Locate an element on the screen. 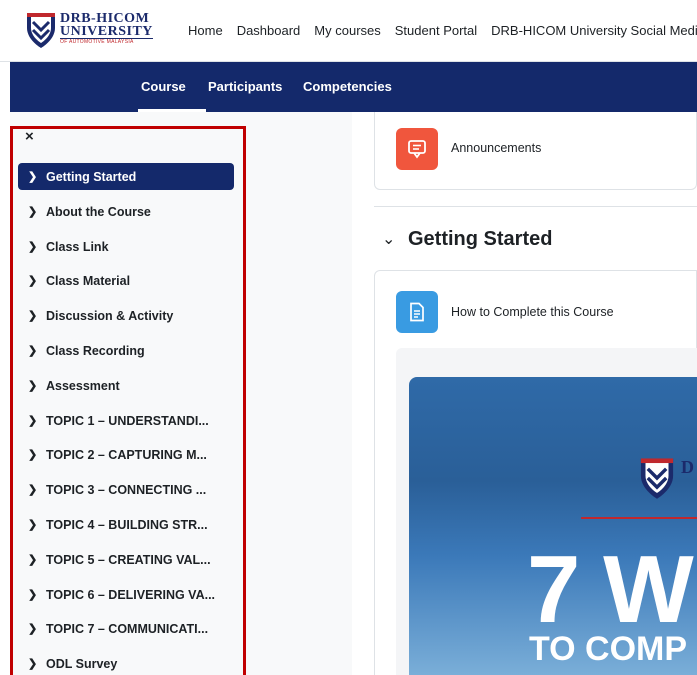 This screenshot has height=675, width=697. course-index-item-label: About the Course is located at coordinates (98, 211).